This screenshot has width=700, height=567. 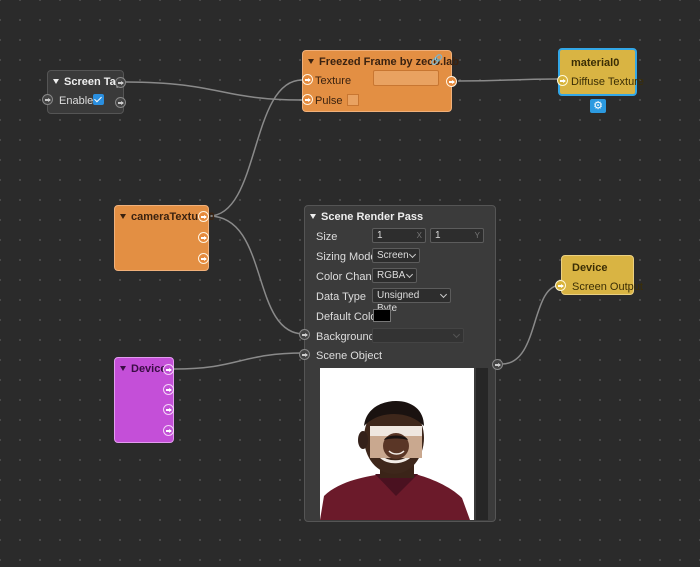 What do you see at coordinates (307, 79) in the screenshot?
I see `texture-input-port-icon` at bounding box center [307, 79].